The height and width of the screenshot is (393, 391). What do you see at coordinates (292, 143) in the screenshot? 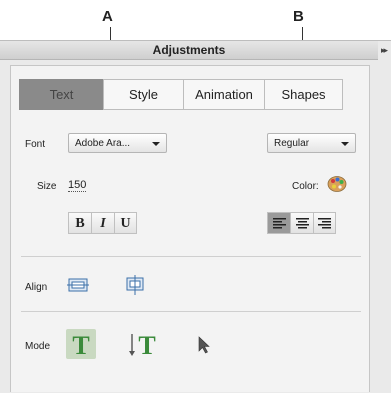
I see `font-style-dropdown-value: Regular` at bounding box center [292, 143].